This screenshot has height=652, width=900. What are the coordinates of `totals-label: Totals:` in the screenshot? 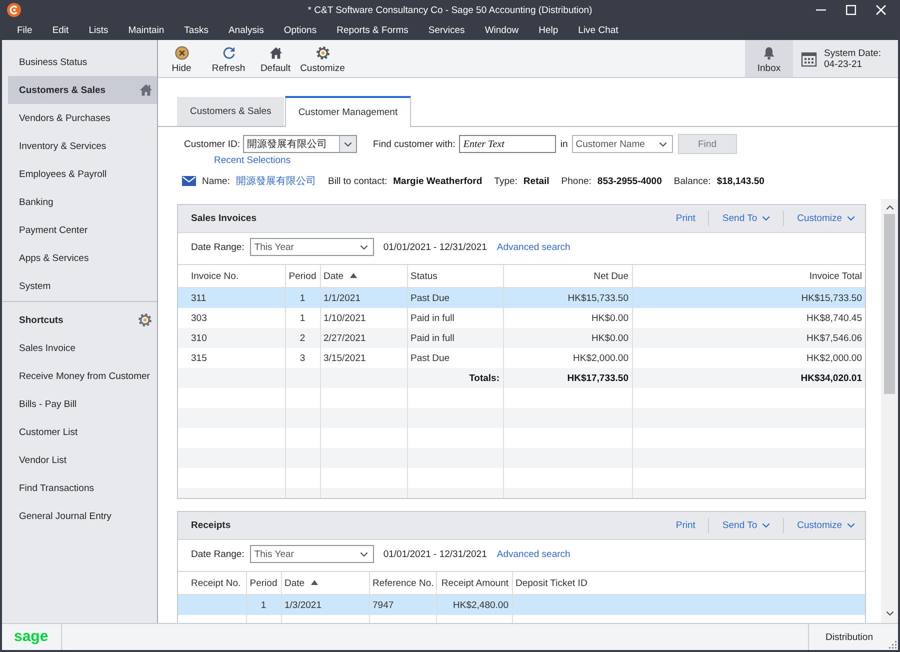 It's located at (455, 378).